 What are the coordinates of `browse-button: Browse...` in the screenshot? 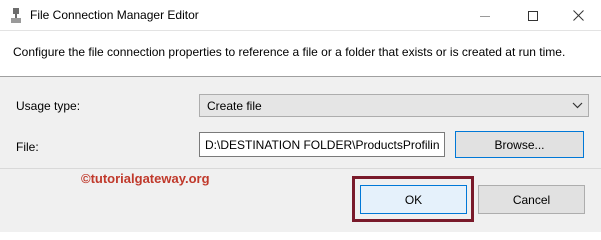 It's located at (519, 144).